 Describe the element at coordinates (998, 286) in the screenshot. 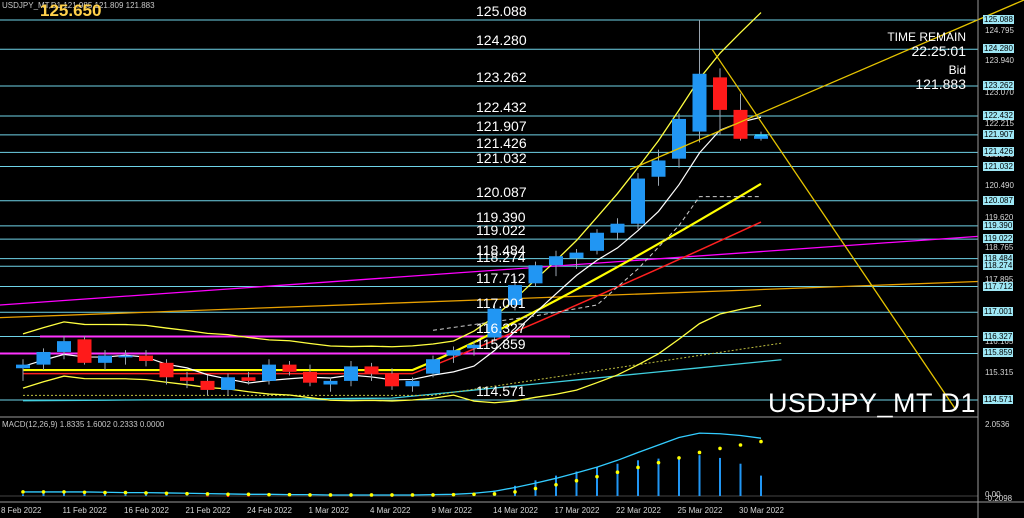

I see `price-level-tag: 117.712` at that location.